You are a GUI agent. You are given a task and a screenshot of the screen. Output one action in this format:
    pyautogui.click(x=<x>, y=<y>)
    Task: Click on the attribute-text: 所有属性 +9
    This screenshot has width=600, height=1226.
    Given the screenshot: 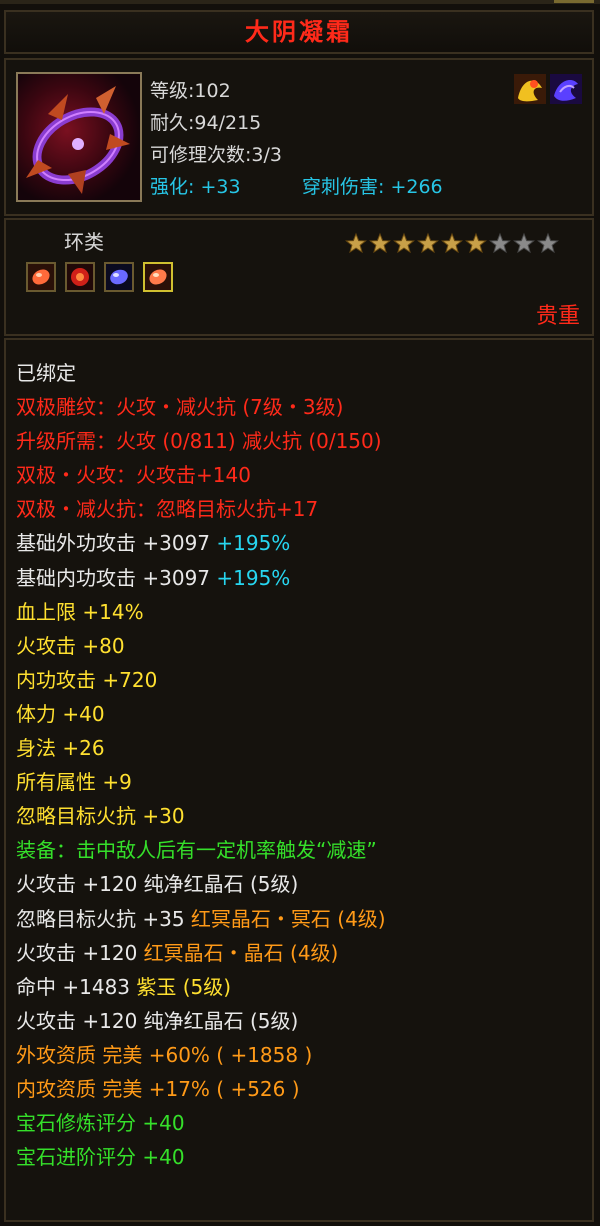 What is the action you would take?
    pyautogui.click(x=74, y=782)
    